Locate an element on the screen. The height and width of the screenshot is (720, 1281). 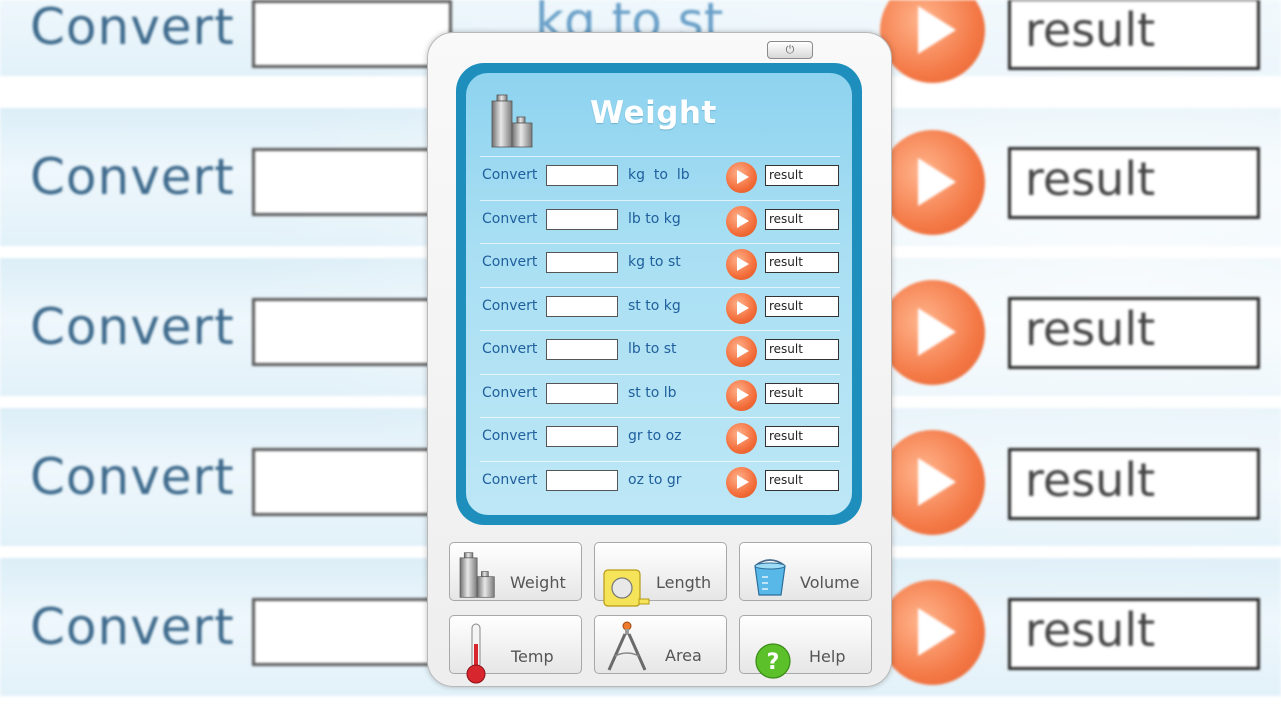
unit-label: kg to lb is located at coordinates (659, 175).